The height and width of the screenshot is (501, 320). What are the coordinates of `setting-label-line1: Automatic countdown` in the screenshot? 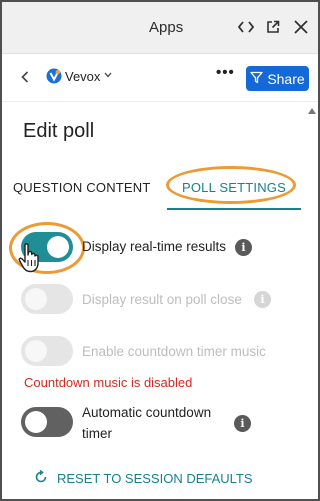 It's located at (147, 412).